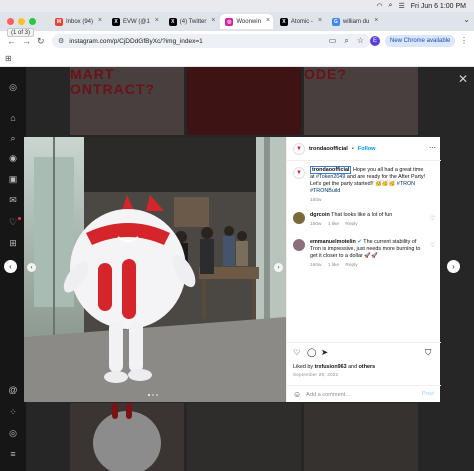 The image size is (474, 471). I want to click on liked-user: trxfusion963, so click(331, 367).